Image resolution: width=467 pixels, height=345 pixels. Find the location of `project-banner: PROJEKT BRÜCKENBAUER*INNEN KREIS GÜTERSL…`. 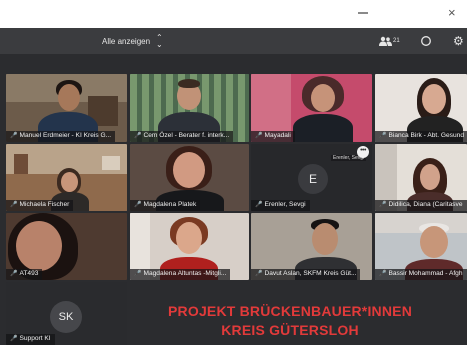

project-banner: PROJEKT BRÜCKENBAUER*INNEN KREIS GÜTERSL… is located at coordinates (290, 321).